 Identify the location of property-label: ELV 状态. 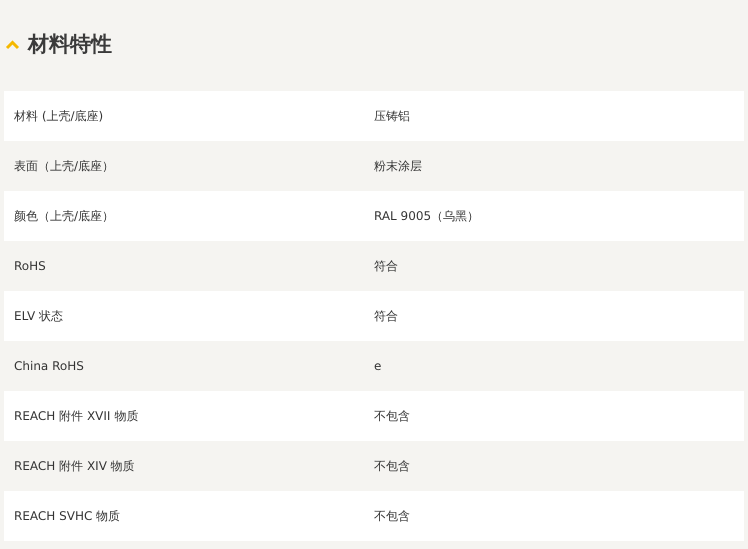
(38, 316).